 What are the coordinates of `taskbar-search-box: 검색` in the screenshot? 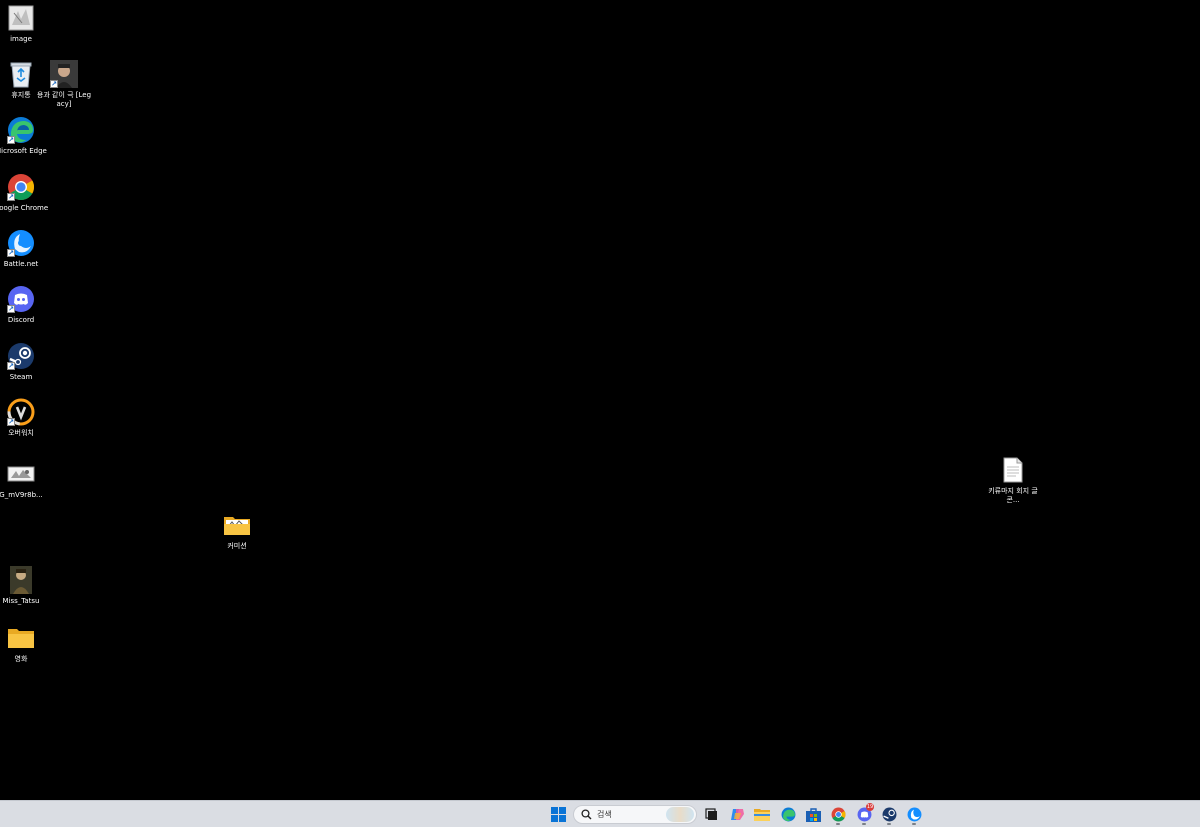 It's located at (635, 814).